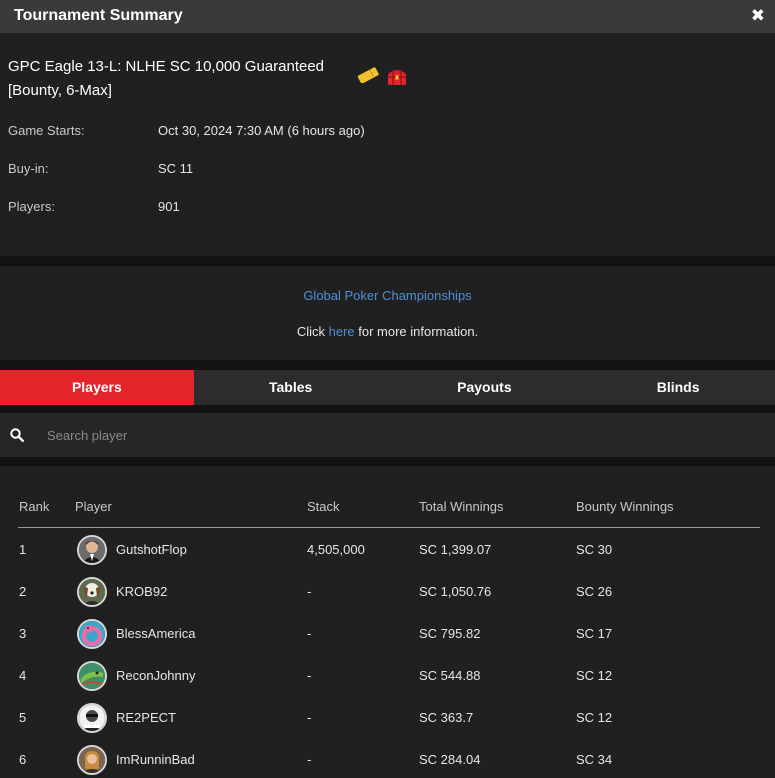  I want to click on window-title: Tournament Summary, so click(98, 15).